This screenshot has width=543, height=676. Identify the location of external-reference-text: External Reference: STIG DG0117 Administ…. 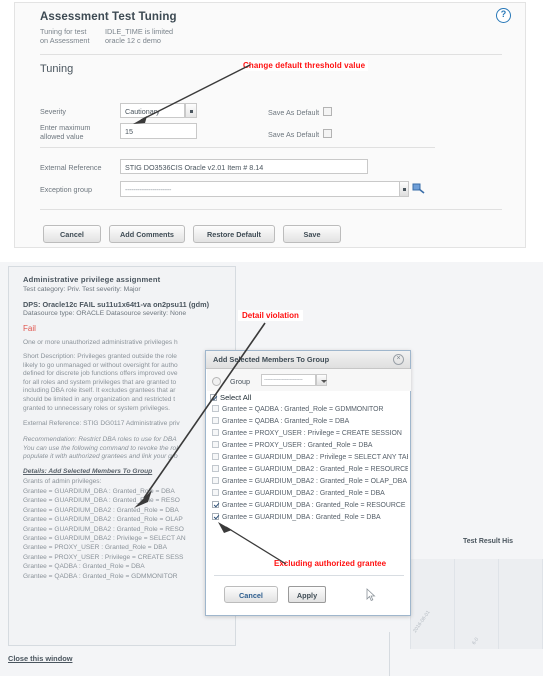
(101, 423).